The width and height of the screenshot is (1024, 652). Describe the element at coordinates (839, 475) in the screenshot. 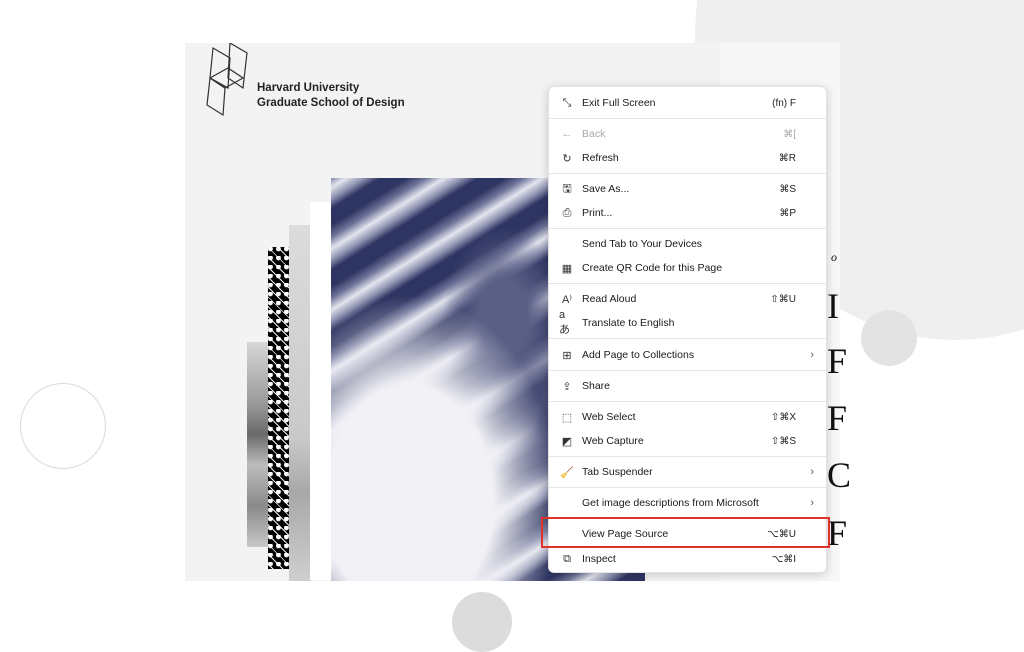

I see `partial-letter: C` at that location.